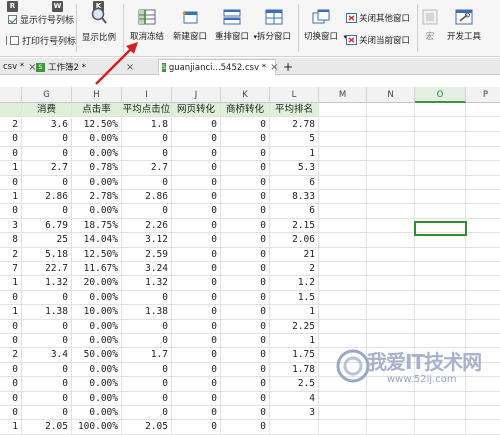  What do you see at coordinates (422, 379) in the screenshot?
I see `watermark-url: www.52ij.com` at bounding box center [422, 379].